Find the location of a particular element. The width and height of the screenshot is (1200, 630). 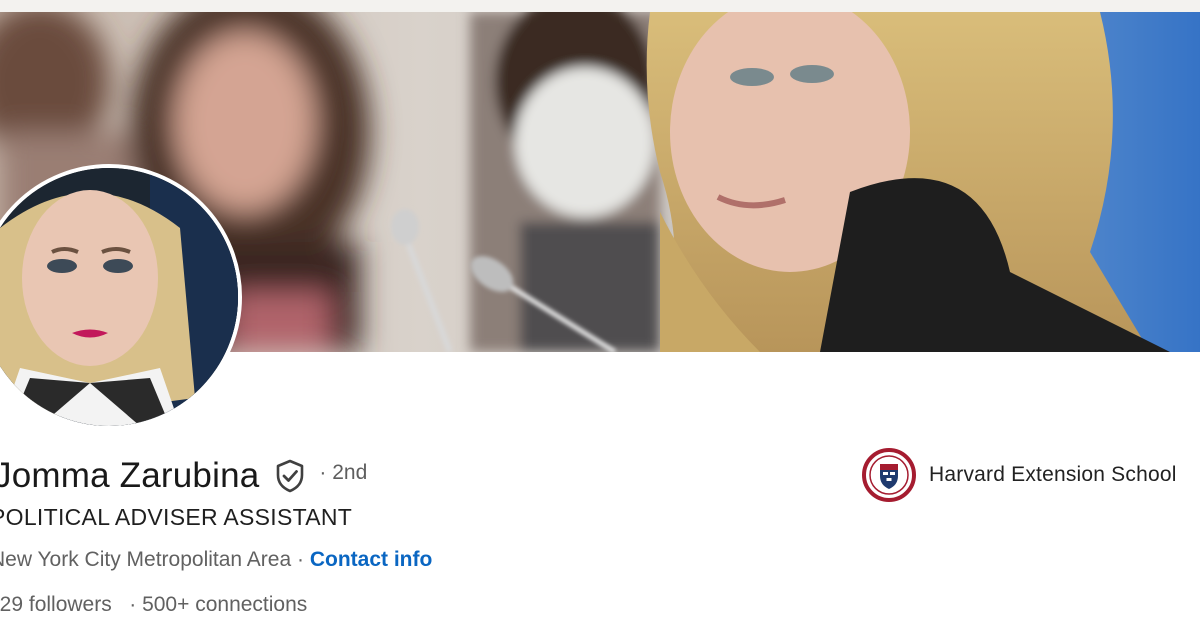

school-name: Harvard Extension School is located at coordinates (1053, 474).